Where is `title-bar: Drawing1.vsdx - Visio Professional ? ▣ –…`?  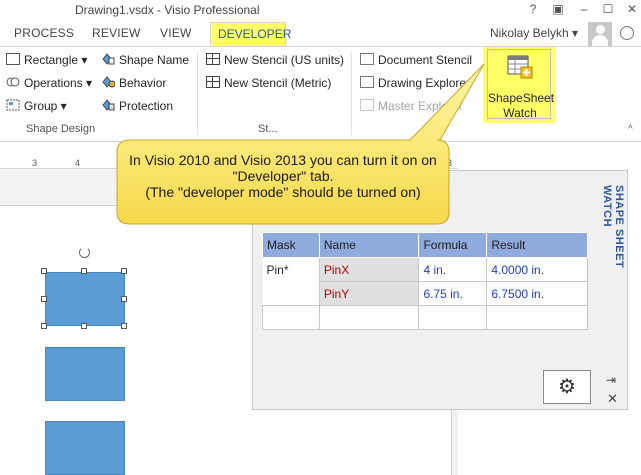
title-bar: Drawing1.vsdx - Visio Professional ? ▣ –… is located at coordinates (320, 11).